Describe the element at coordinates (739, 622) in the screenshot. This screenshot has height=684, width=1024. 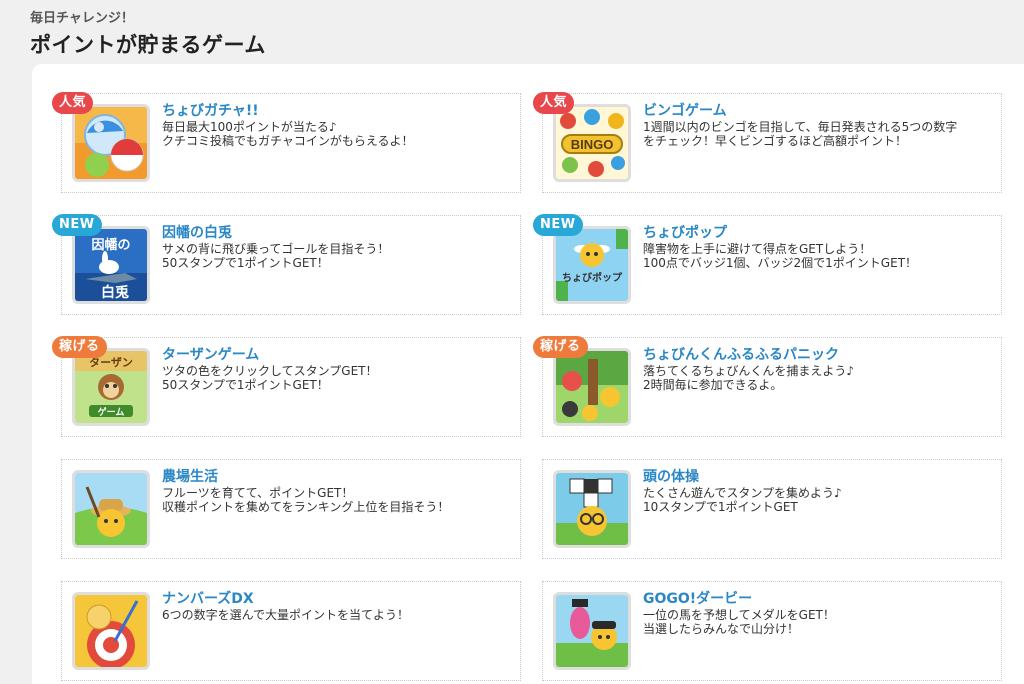
I see `game-description: 一位の馬を予想してメダルをGET！ 当選したらみんなで山分け！` at that location.